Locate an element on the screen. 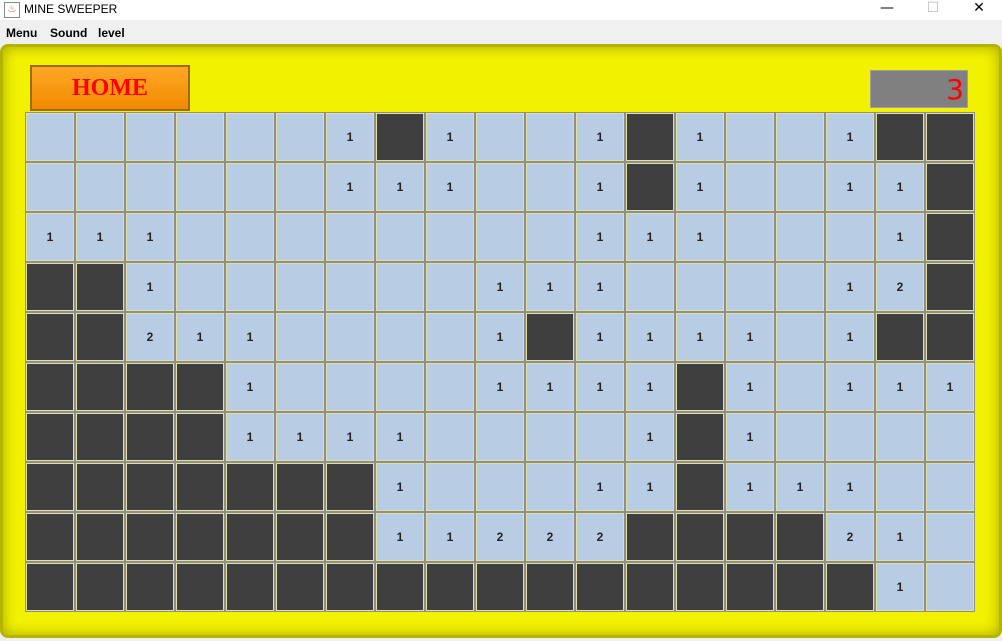  menu-menu: Menu is located at coordinates (21, 33).